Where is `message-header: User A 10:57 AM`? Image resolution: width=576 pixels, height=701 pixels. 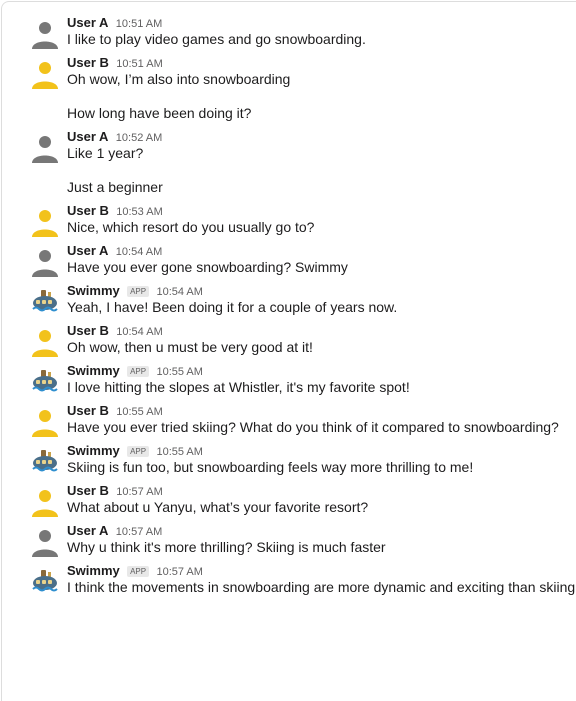 message-header: User A 10:57 AM is located at coordinates (321, 530).